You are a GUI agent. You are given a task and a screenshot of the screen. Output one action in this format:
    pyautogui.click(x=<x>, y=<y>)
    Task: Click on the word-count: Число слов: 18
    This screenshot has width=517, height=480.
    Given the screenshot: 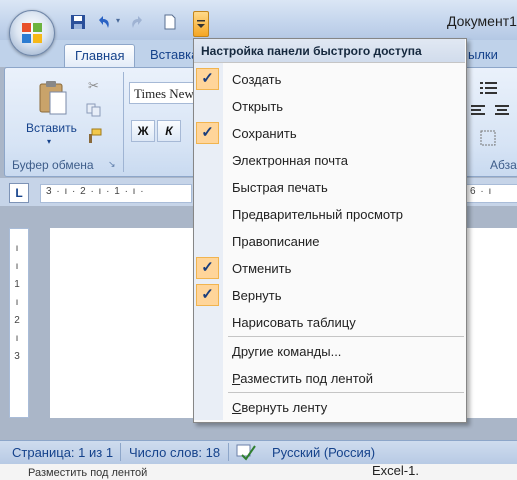 What is the action you would take?
    pyautogui.click(x=174, y=452)
    